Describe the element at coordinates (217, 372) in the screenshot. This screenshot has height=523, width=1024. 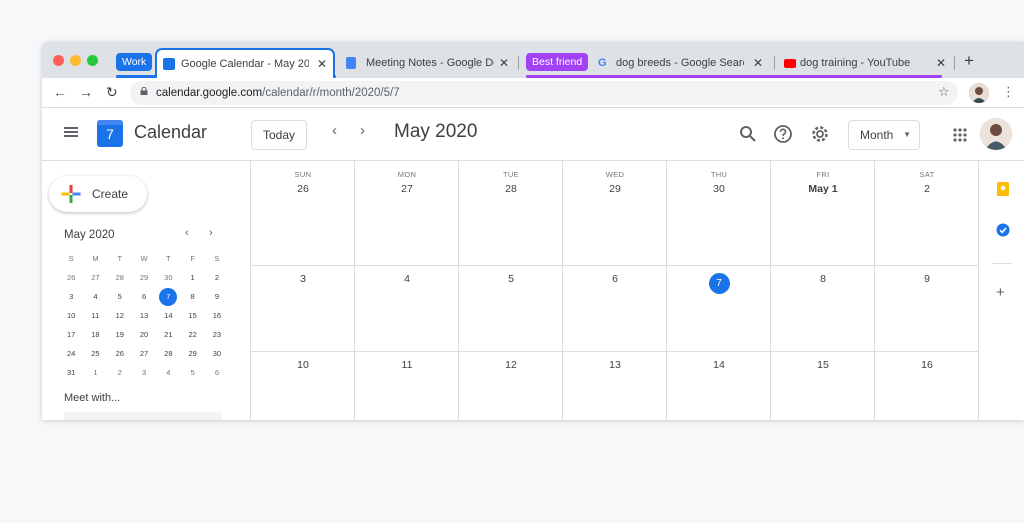
I see `mini-day: 6` at that location.